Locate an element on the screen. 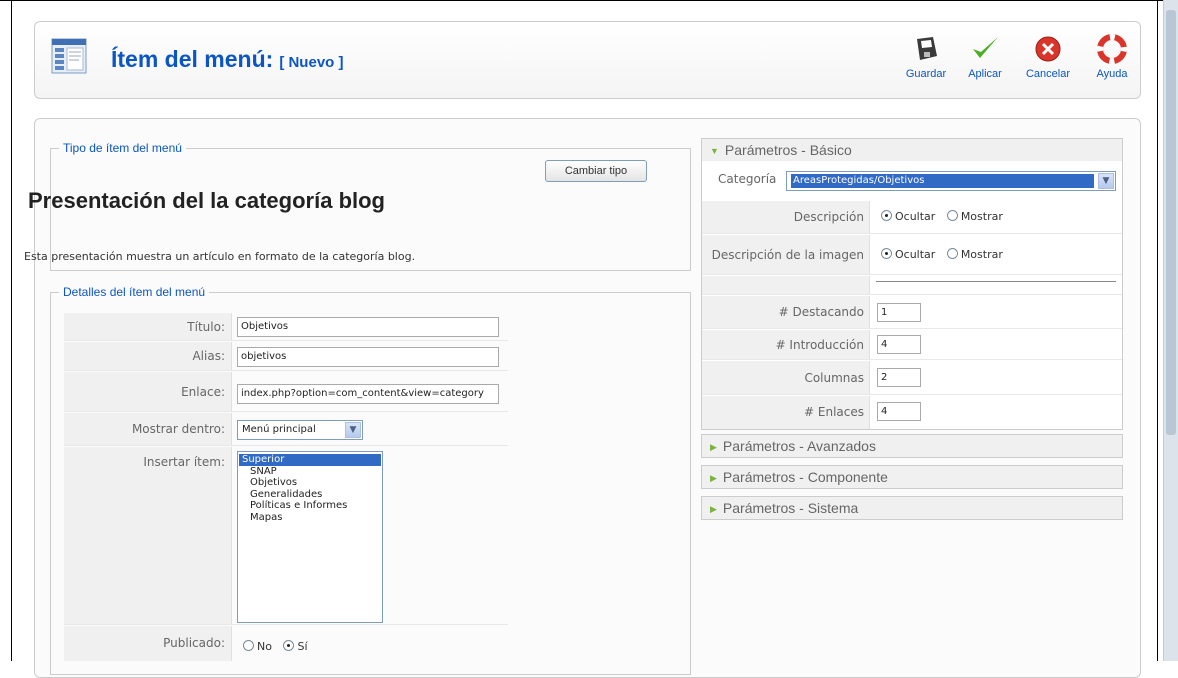 Image resolution: width=1178 pixels, height=678 pixels. intro-row: # Introducción 4 is located at coordinates (912, 345).